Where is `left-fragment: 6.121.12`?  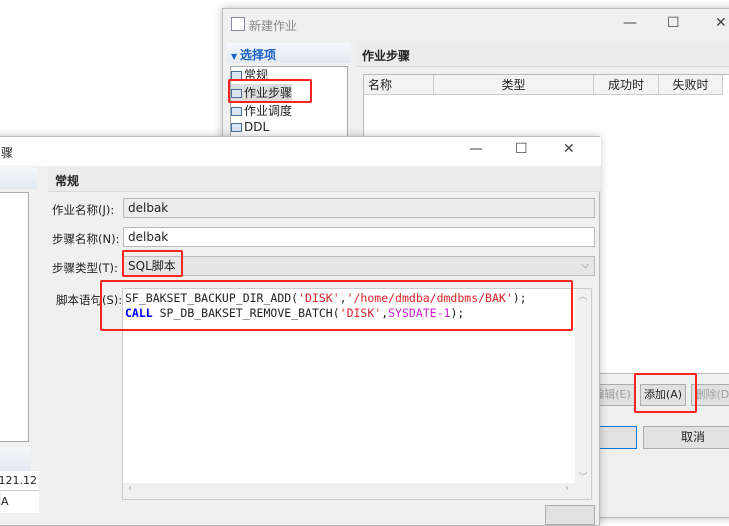 left-fragment: 6.121.12 is located at coordinates (19, 481).